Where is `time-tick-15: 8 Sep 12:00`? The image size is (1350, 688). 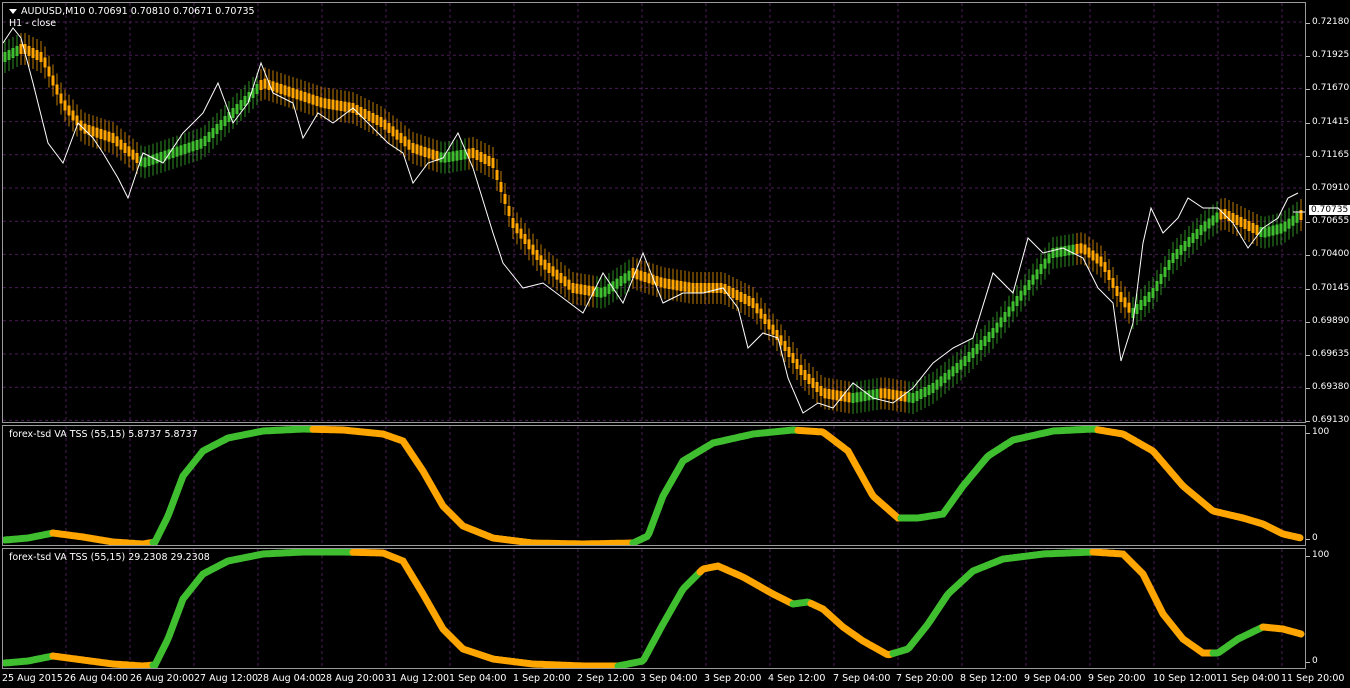
time-tick-15: 8 Sep 12:00 is located at coordinates (989, 678).